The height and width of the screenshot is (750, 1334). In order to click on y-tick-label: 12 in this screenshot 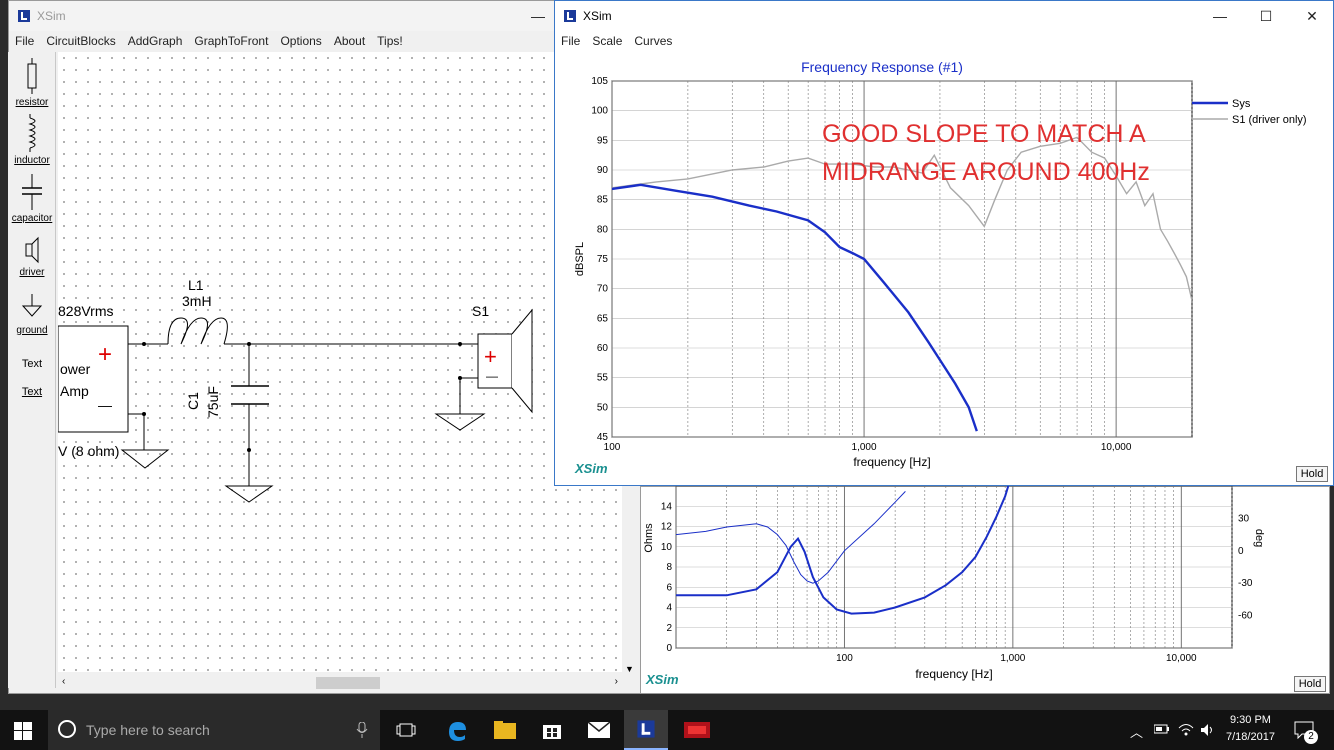, I will do `click(667, 527)`.